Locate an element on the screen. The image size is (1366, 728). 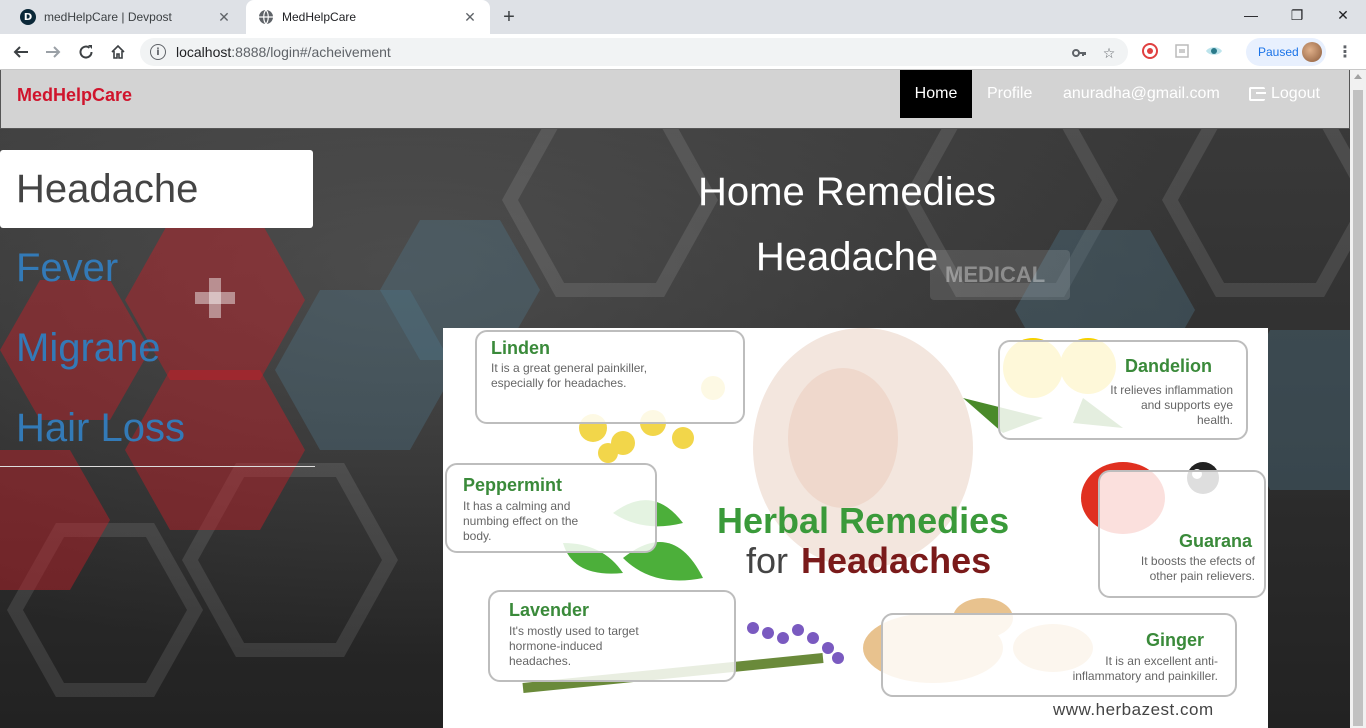
info-icon: i is located at coordinates (158, 52).